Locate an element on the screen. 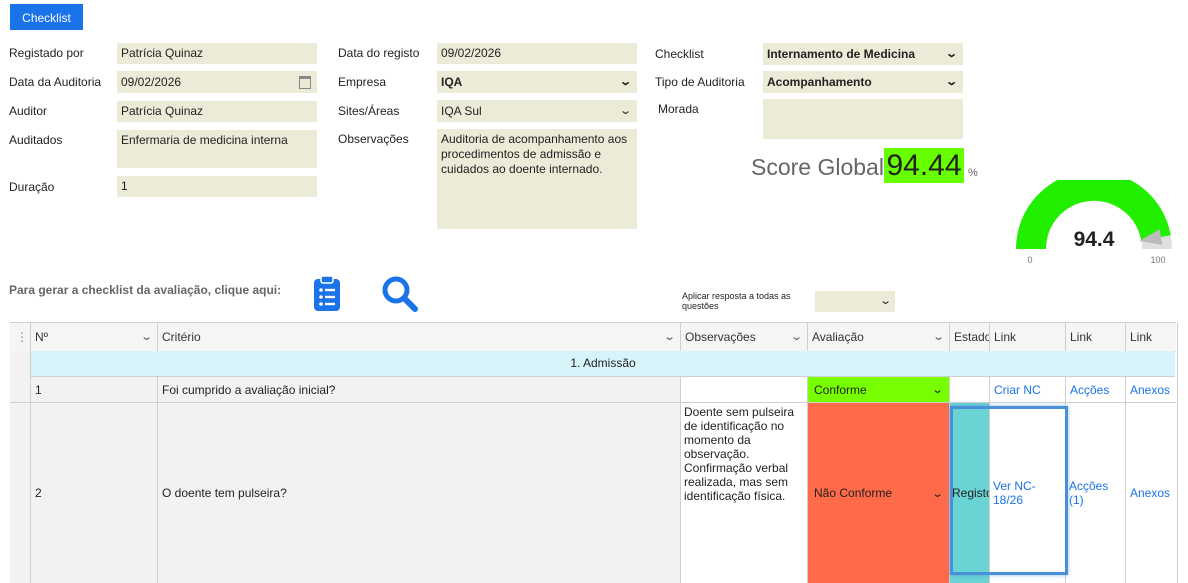 This screenshot has height=583, width=1188. row-observacoes is located at coordinates (744, 389).